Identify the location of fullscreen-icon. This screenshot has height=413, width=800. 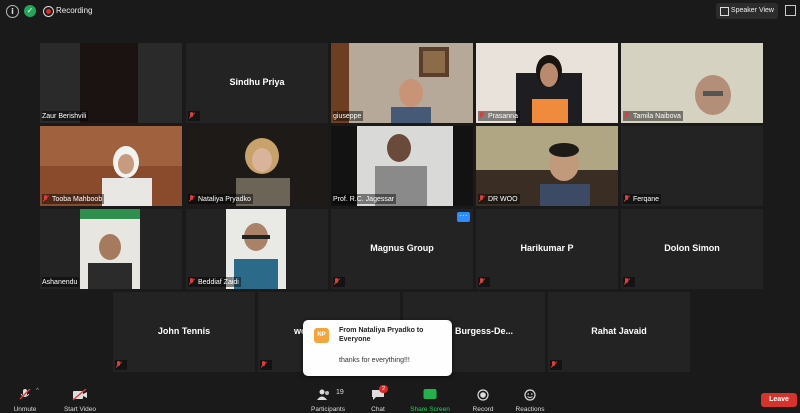
(790, 10).